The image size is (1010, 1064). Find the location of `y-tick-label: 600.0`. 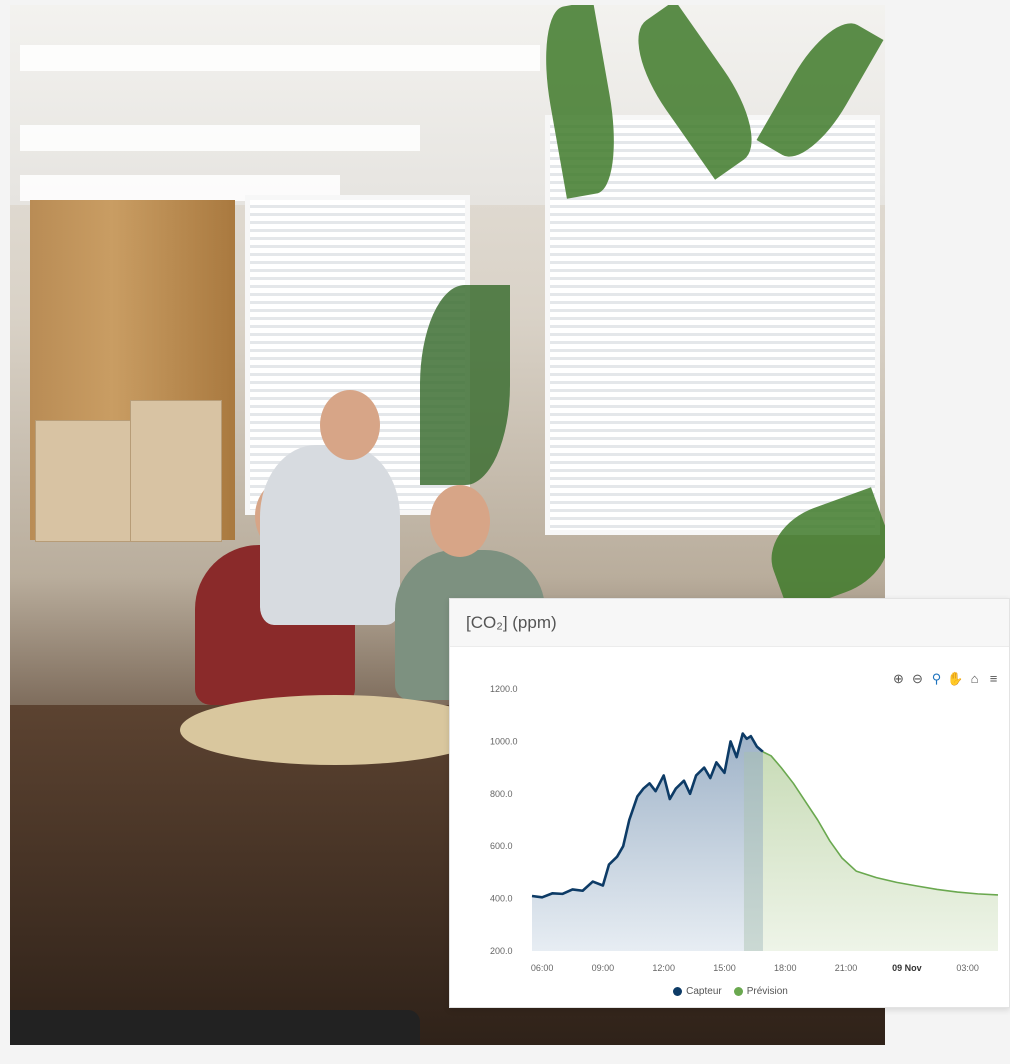

y-tick-label: 600.0 is located at coordinates (501, 846).